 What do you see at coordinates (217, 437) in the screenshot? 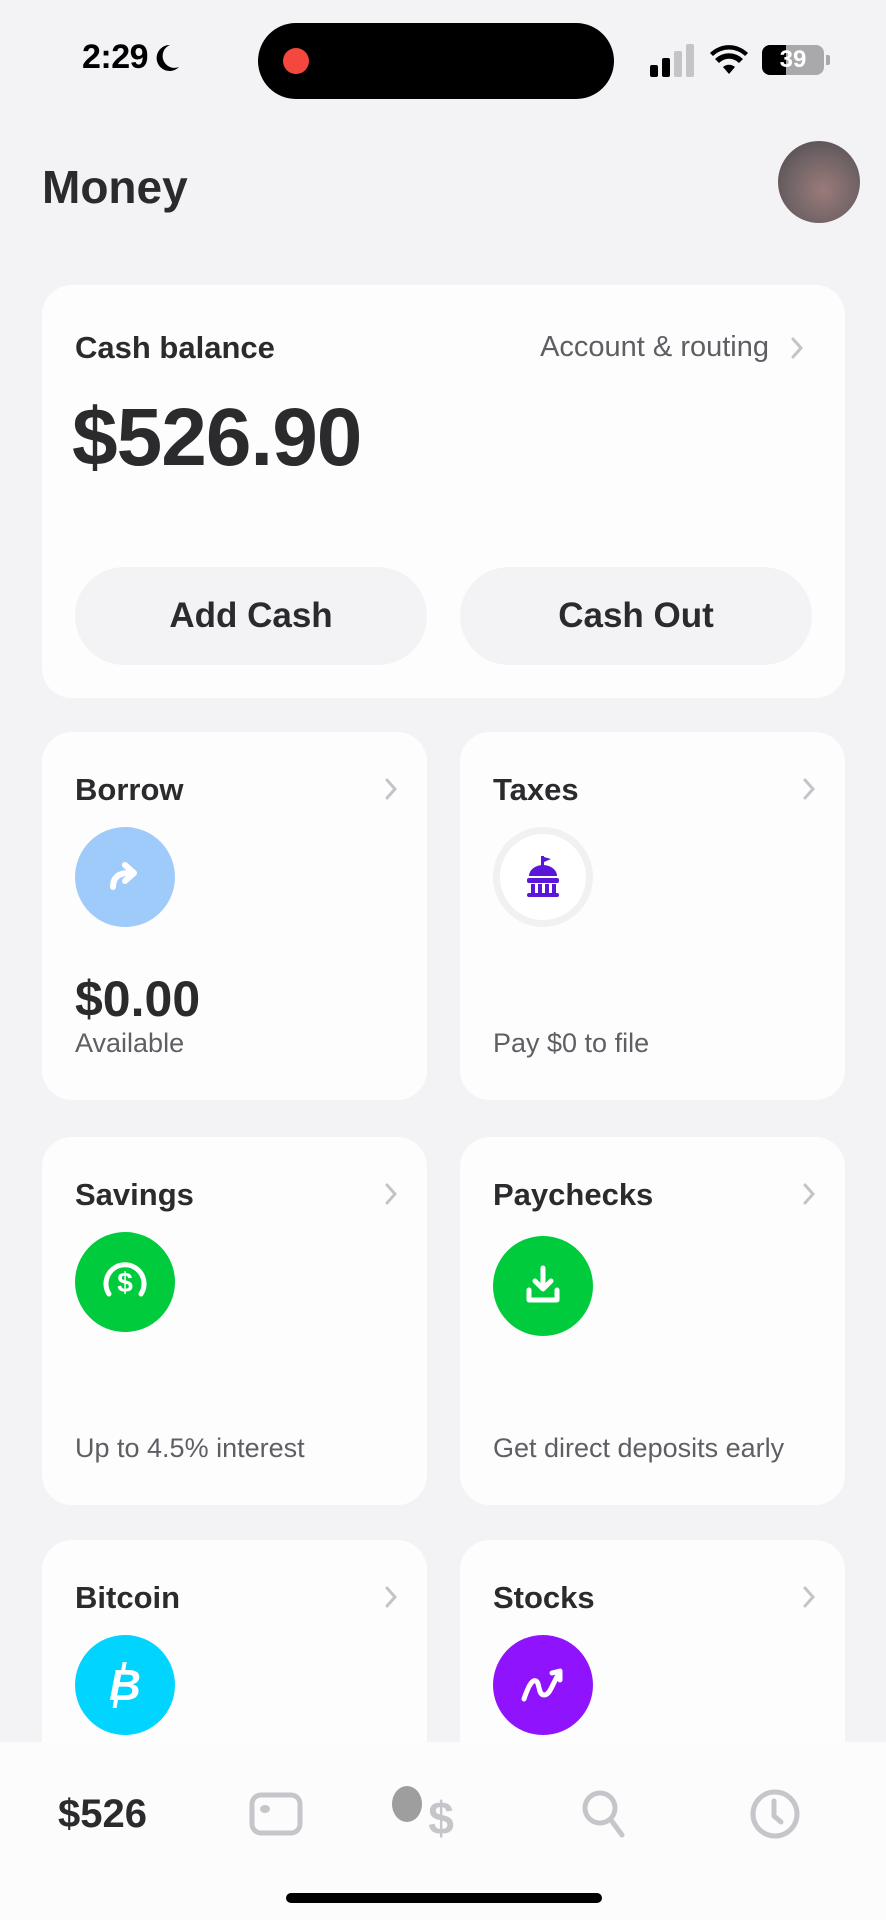
I see `cash-balance-amount: $526.90` at bounding box center [217, 437].